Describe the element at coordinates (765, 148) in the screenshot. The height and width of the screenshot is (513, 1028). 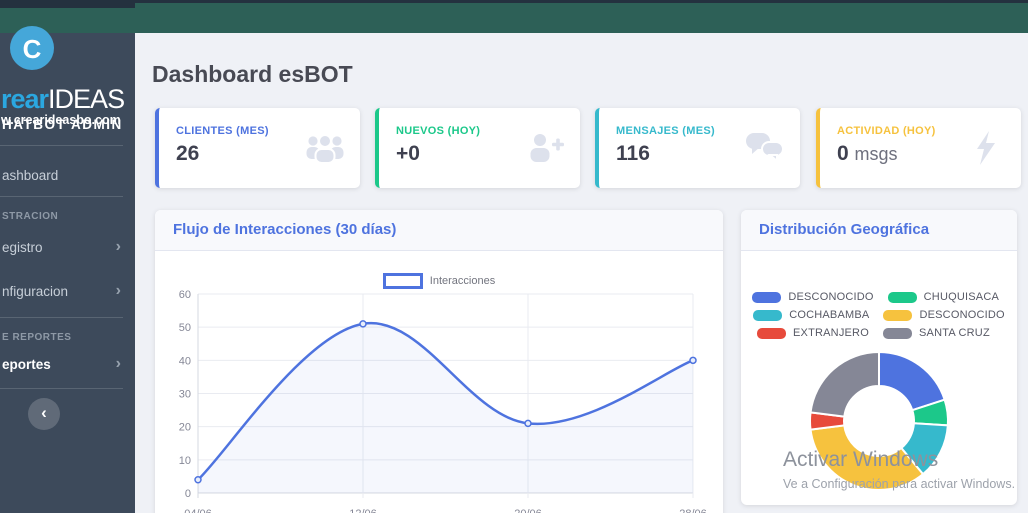
I see `comments-icon` at that location.